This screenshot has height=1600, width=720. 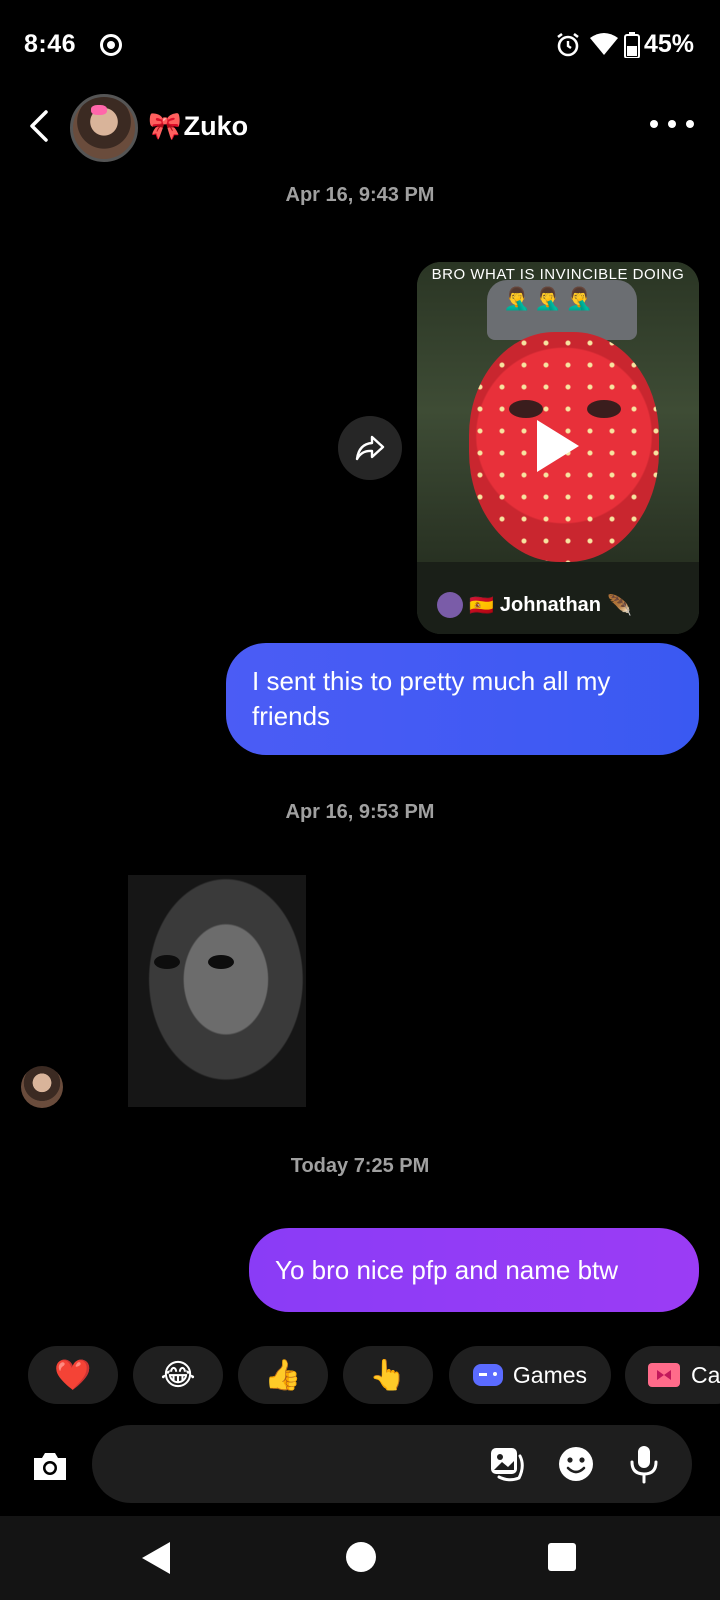 What do you see at coordinates (550, 604) in the screenshot?
I see `author-name: Johnathan` at bounding box center [550, 604].